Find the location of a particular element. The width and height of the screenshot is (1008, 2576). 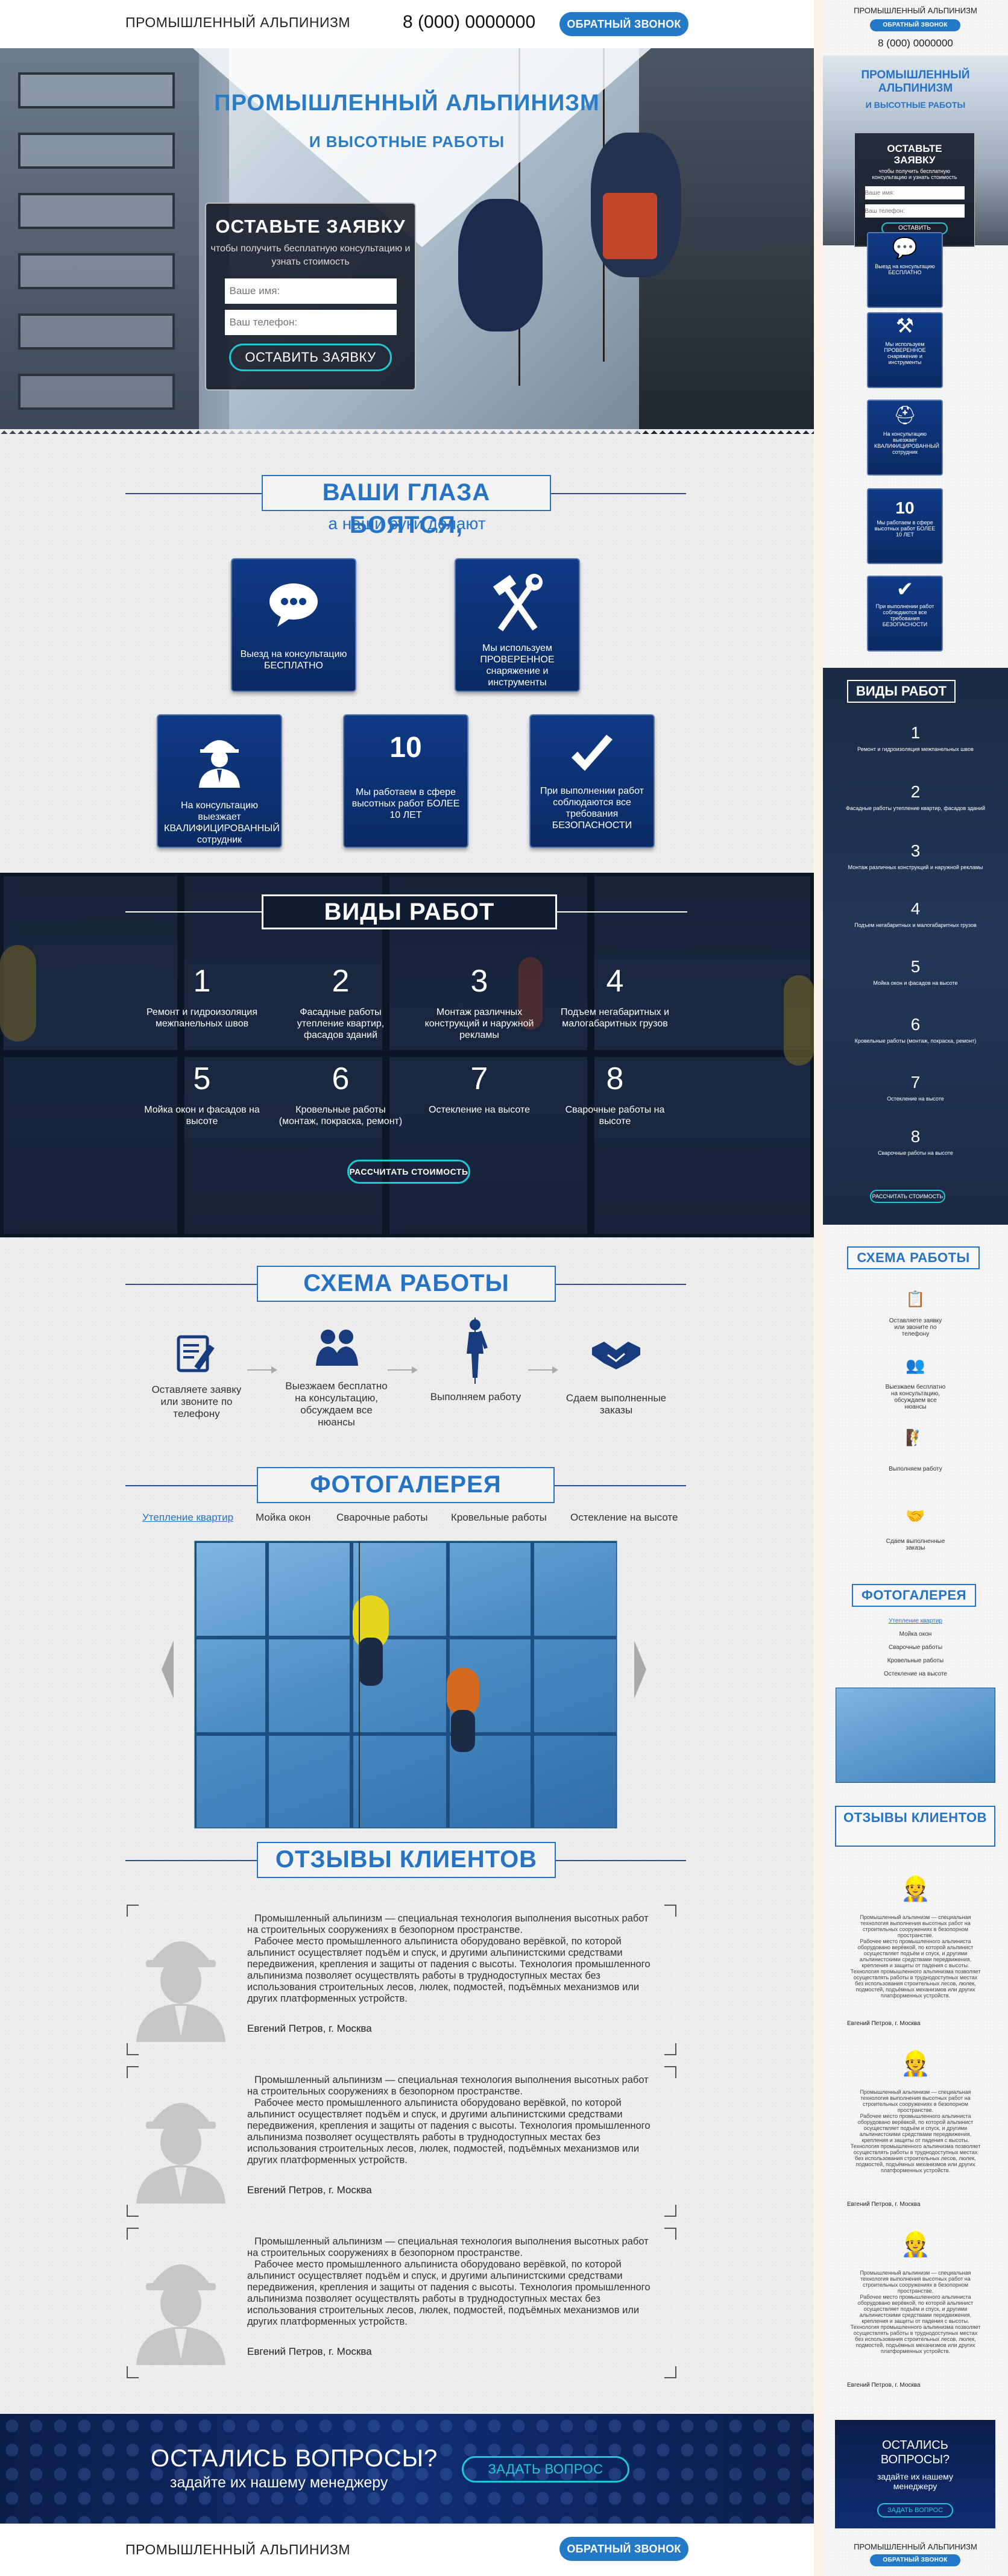

climber-icon is located at coordinates (475, 1352).